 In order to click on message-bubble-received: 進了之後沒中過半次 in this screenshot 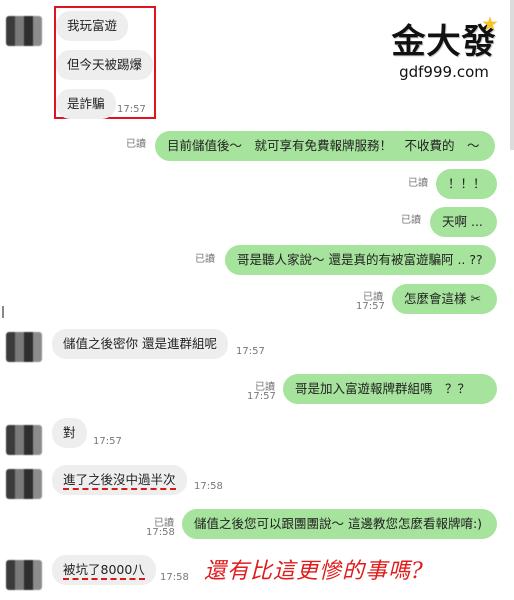, I will do `click(119, 480)`.